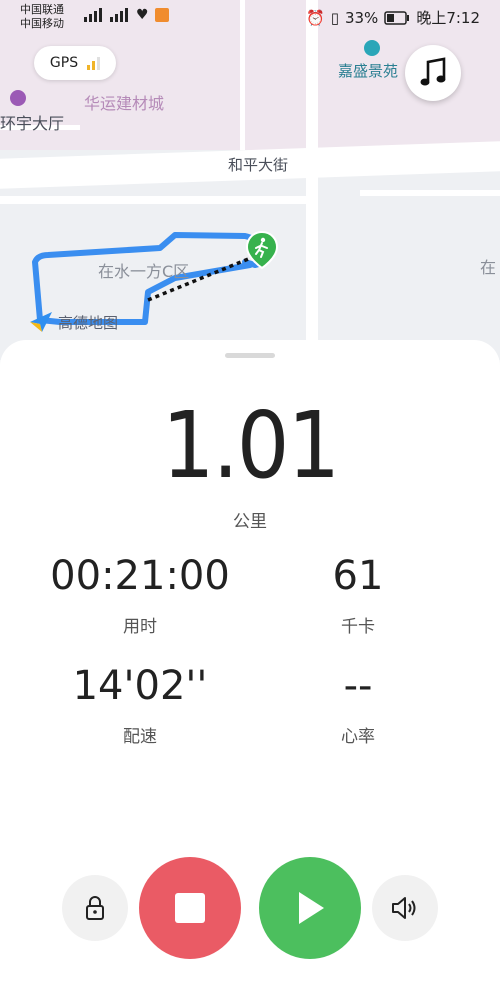 The width and height of the screenshot is (500, 1000). I want to click on cellular-signal-2-icon, so click(119, 15).